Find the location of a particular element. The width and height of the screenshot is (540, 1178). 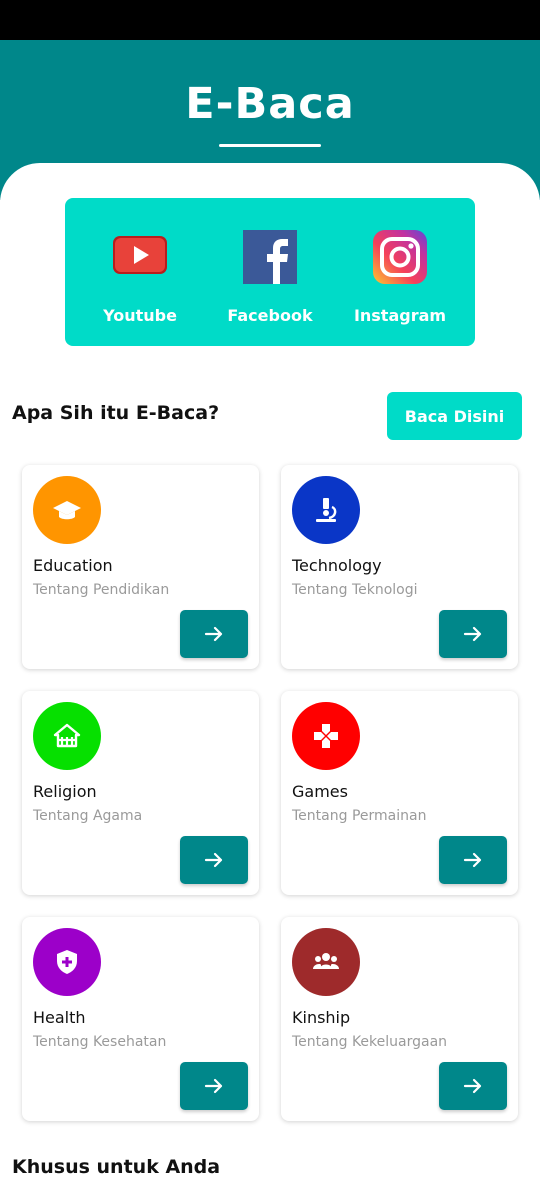

youtube-link: Youtube is located at coordinates (140, 272).